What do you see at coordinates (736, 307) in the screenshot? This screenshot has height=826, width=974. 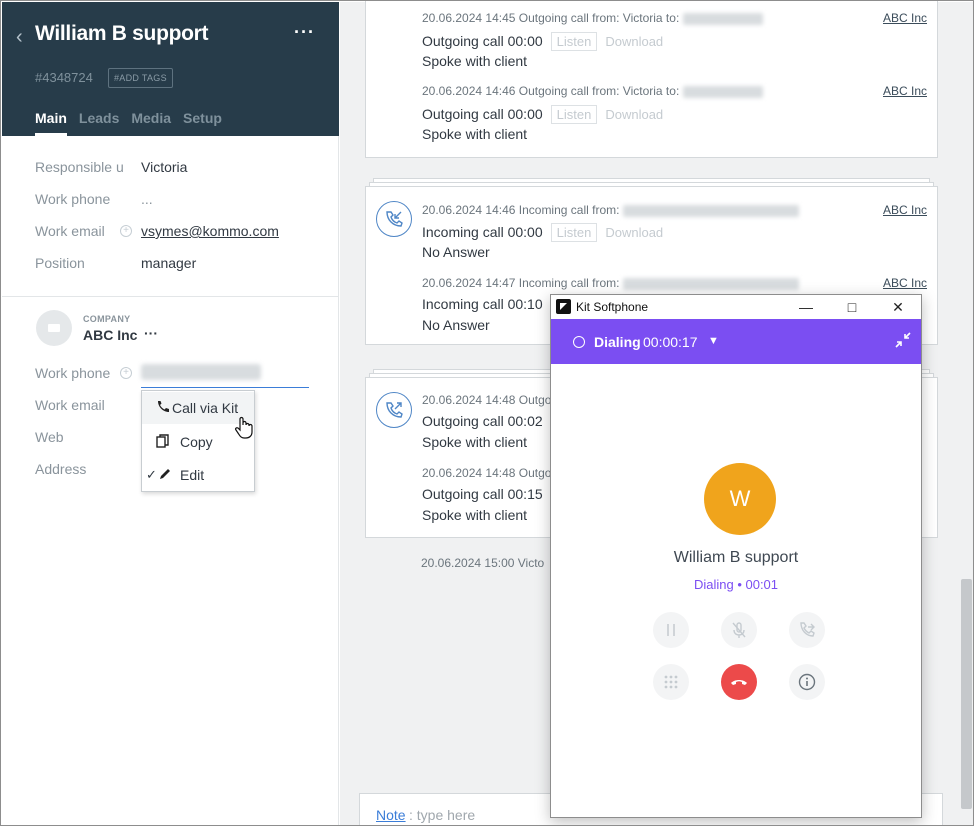 I see `softphone-titlebar: Kit Softphone — □ ✕` at bounding box center [736, 307].